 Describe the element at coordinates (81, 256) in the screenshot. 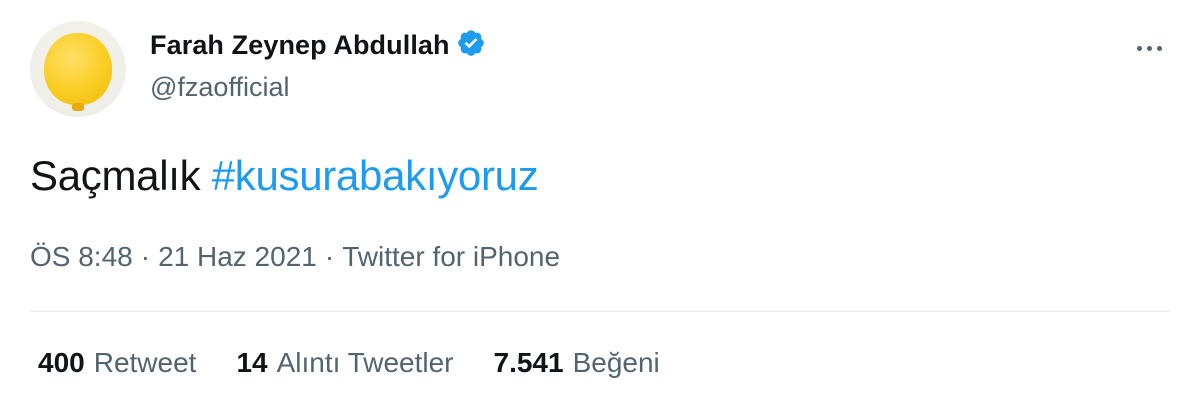

I see `tweet-time: ÖS 8:48` at that location.